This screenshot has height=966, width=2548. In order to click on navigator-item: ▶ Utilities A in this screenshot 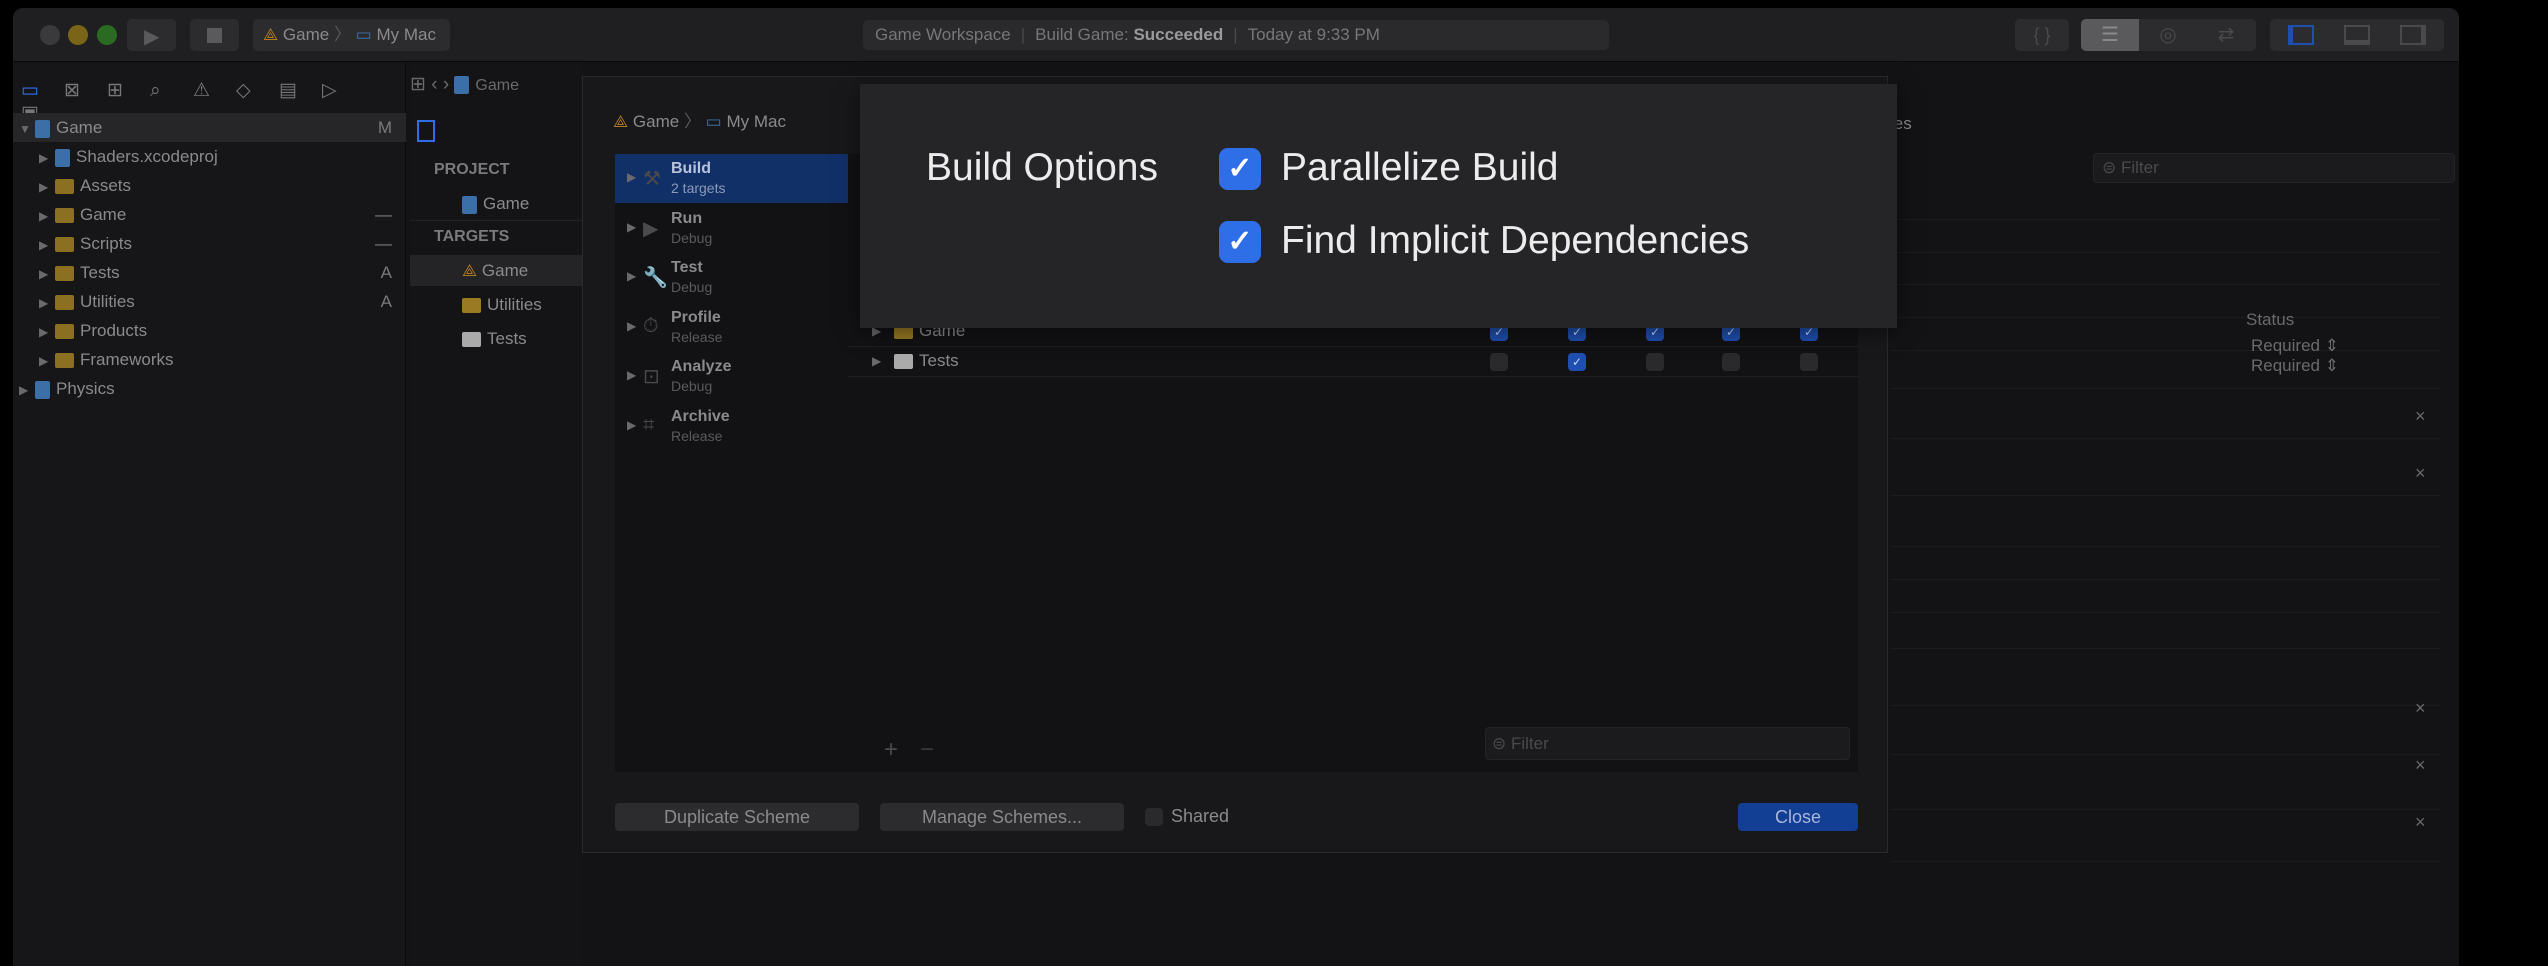, I will do `click(209, 301)`.